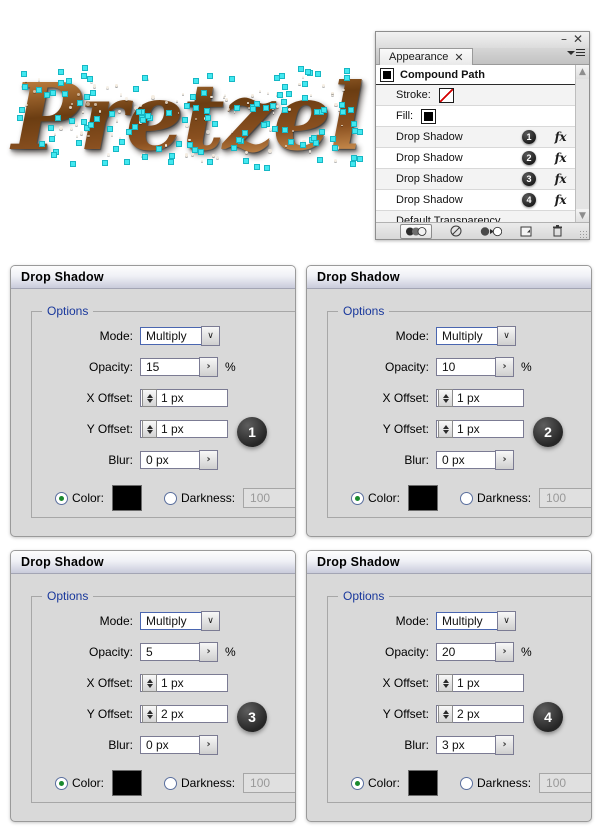 This screenshot has width=600, height=840. Describe the element at coordinates (269, 783) in the screenshot. I see `darkness-input-3: 100` at that location.